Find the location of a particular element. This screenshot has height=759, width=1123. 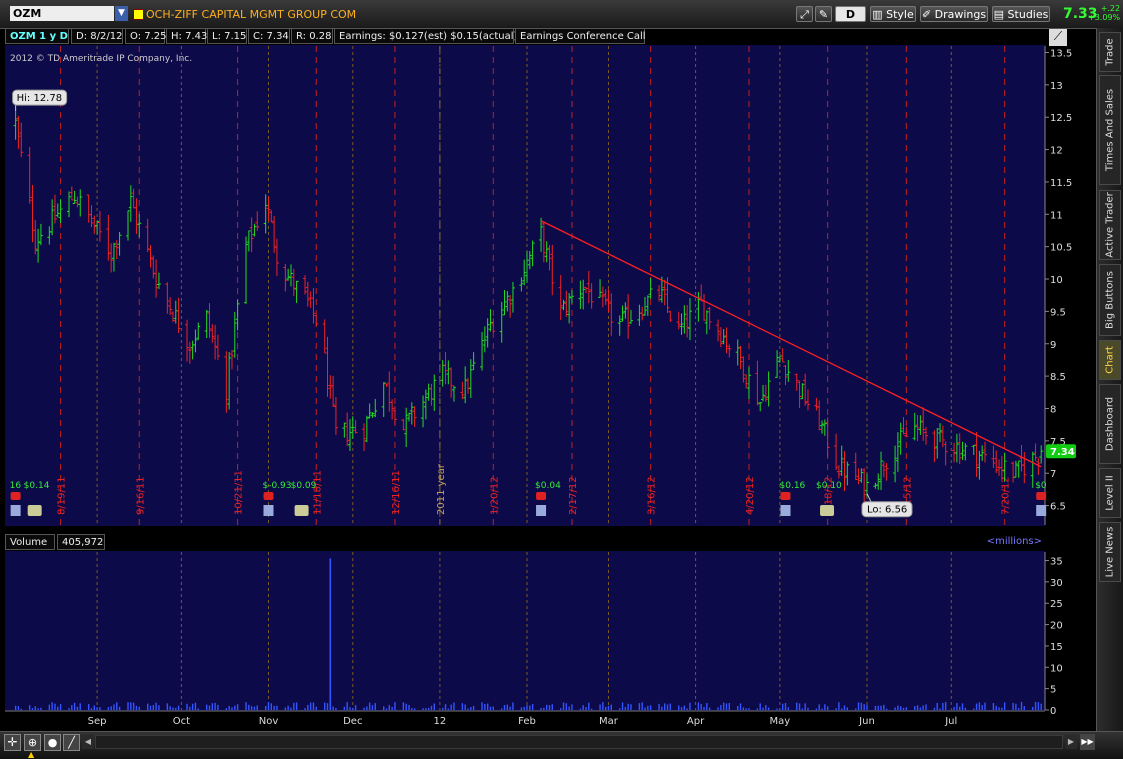

hi-label: Hi: 12.78 is located at coordinates (39, 98).